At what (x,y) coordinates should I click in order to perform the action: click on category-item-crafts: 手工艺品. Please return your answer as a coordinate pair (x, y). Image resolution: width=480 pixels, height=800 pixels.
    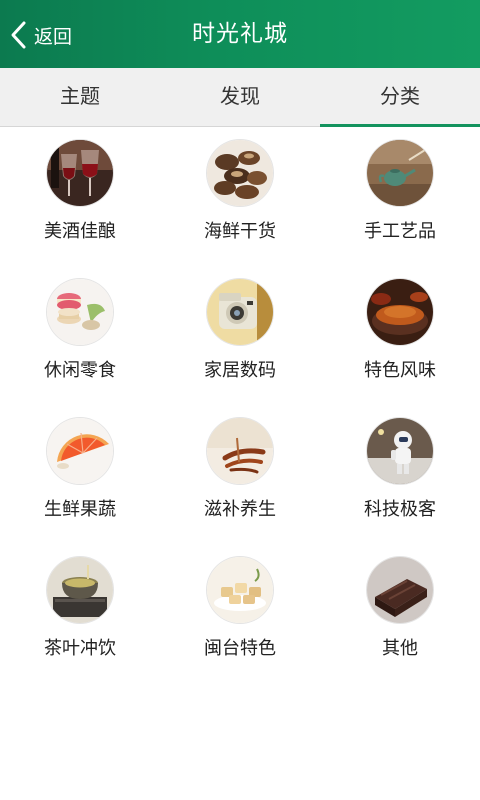
    Looking at the image, I should click on (400, 196).